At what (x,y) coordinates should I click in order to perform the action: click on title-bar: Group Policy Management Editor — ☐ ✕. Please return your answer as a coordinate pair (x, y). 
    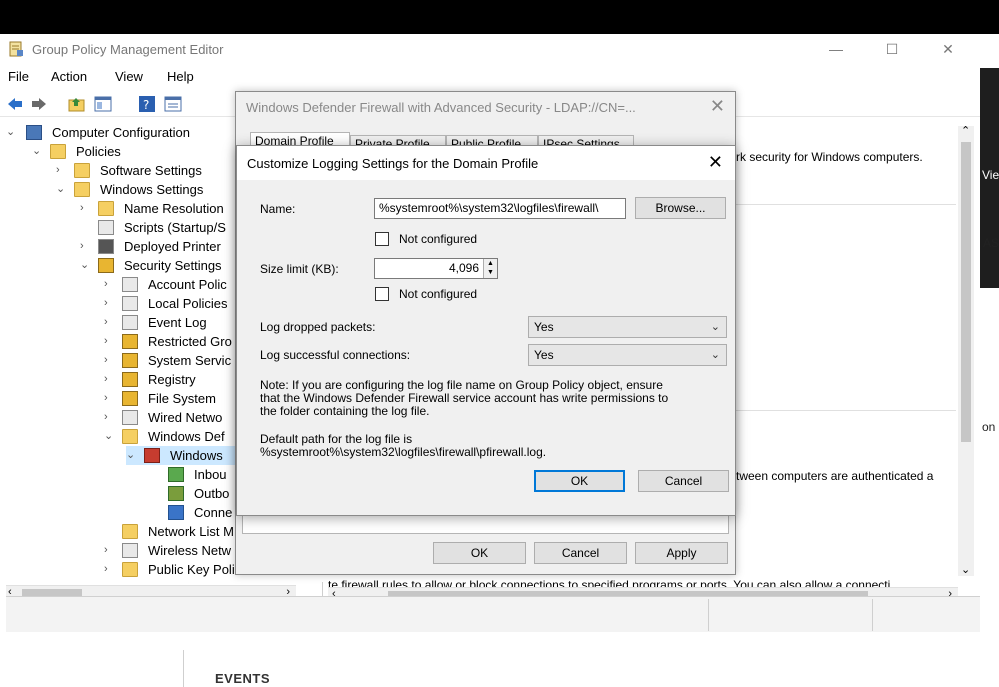
    Looking at the image, I should click on (490, 49).